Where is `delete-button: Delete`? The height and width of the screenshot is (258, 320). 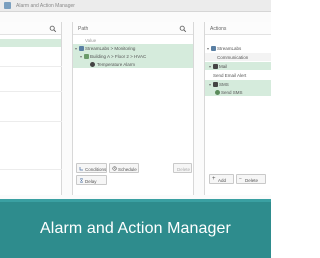 delete-button: Delete is located at coordinates (182, 168).